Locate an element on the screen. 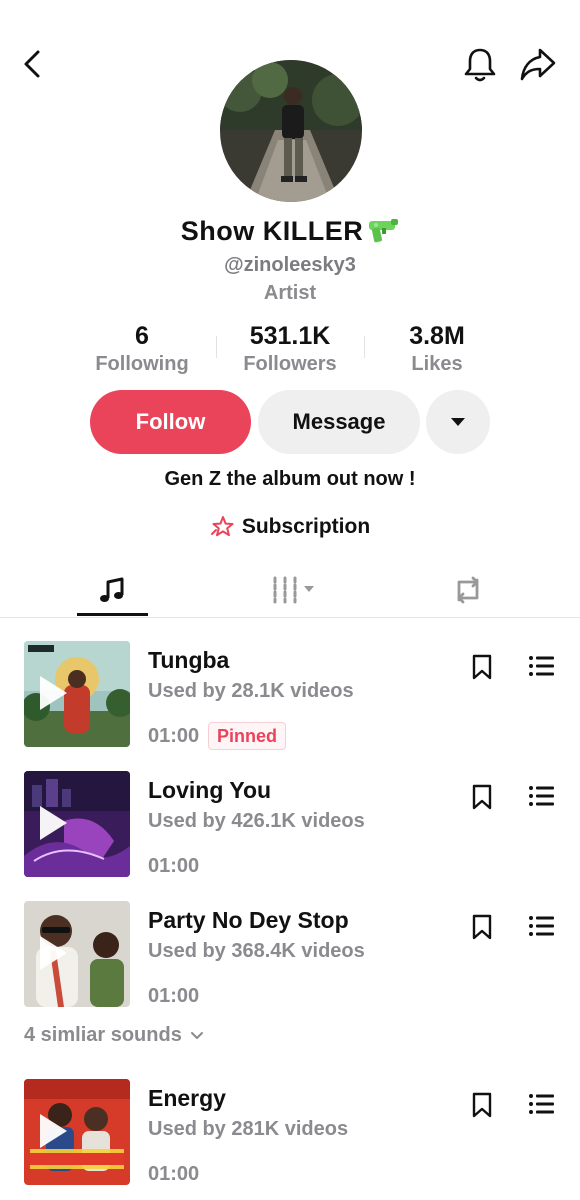 Image resolution: width=580 pixels, height=1200 pixels. water-gun-emoji-icon is located at coordinates (382, 232).